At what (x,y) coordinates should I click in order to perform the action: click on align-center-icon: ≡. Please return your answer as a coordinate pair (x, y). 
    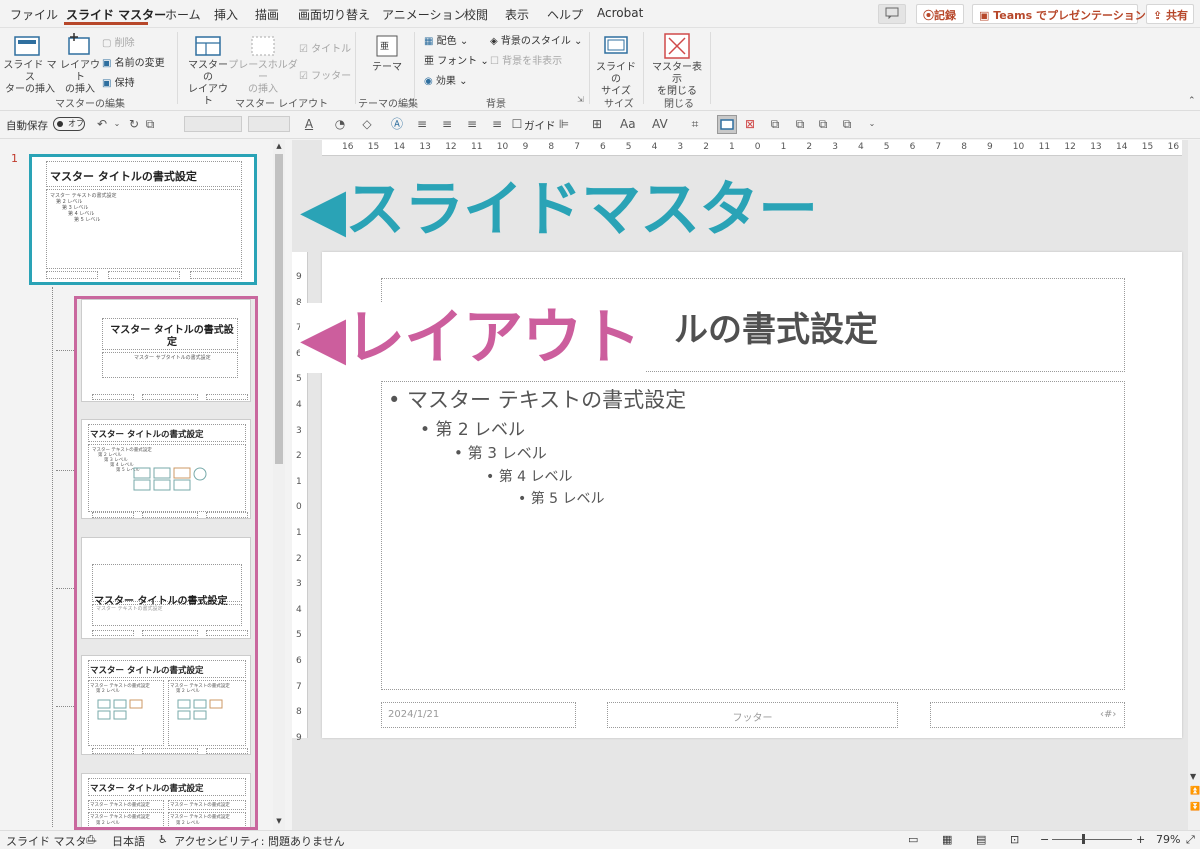
    Looking at the image, I should click on (447, 124).